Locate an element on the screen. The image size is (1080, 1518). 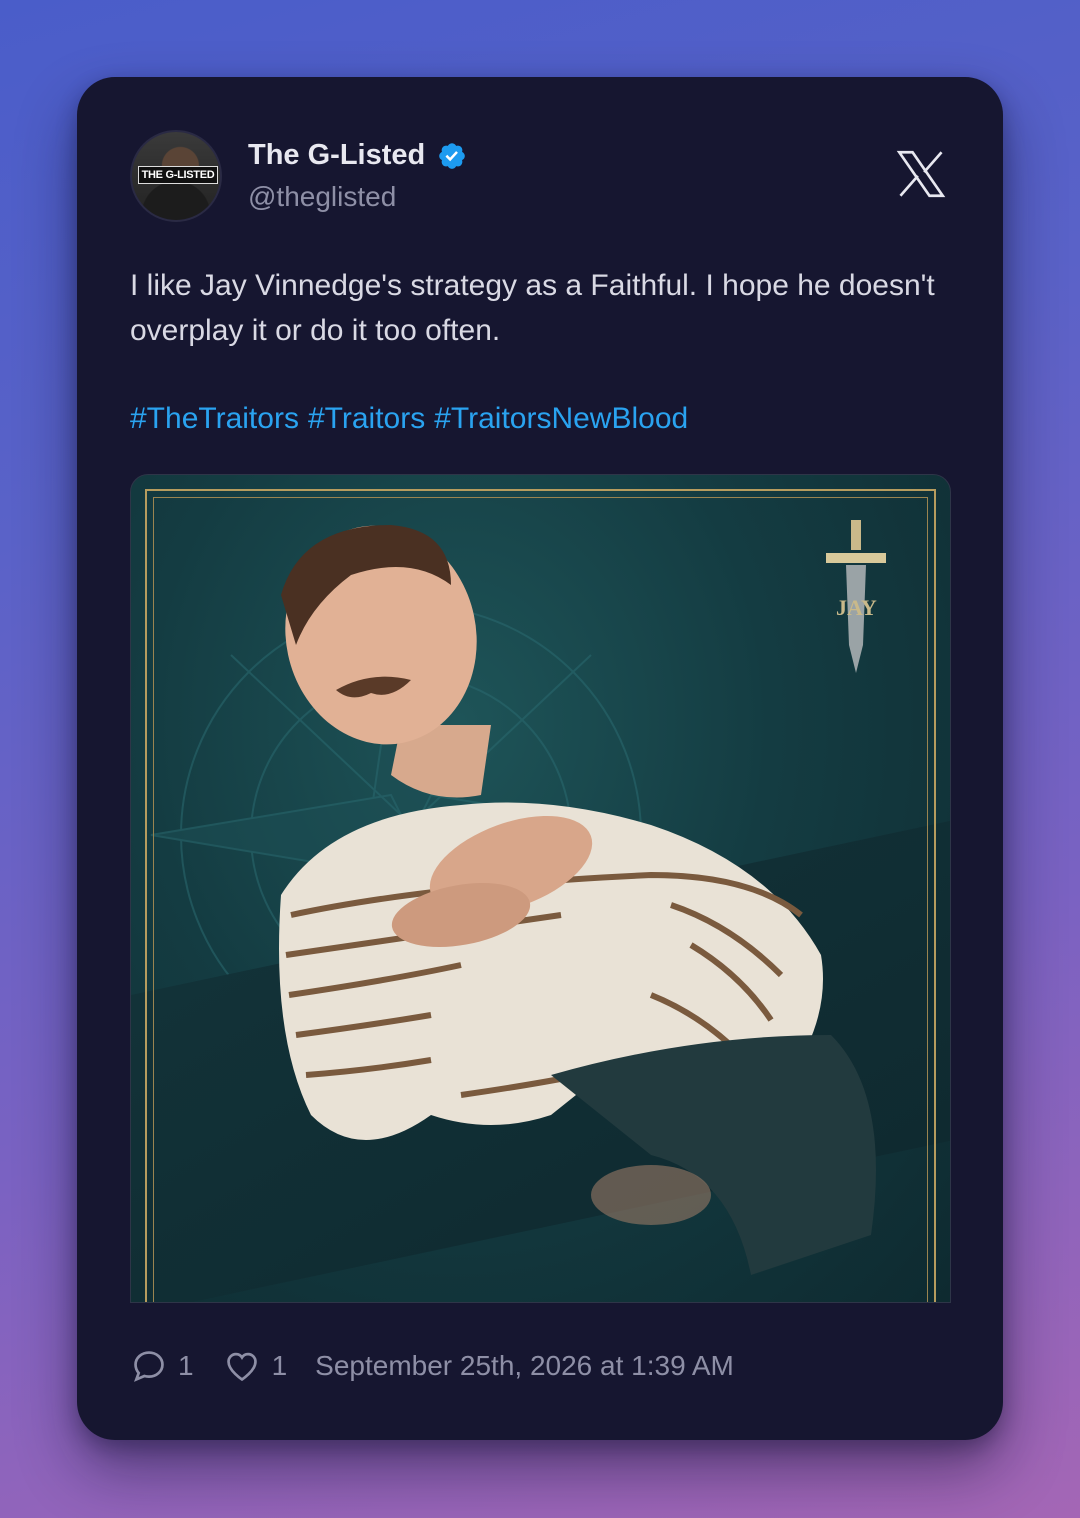
reply-count-value: 1 is located at coordinates (186, 1365).